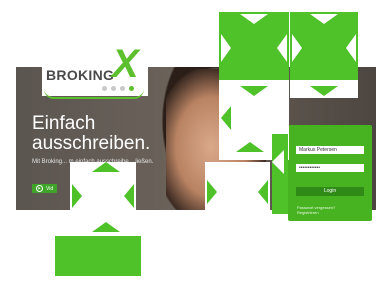  I want to click on hero-headline-line2: ausschreiben., so click(91, 143).